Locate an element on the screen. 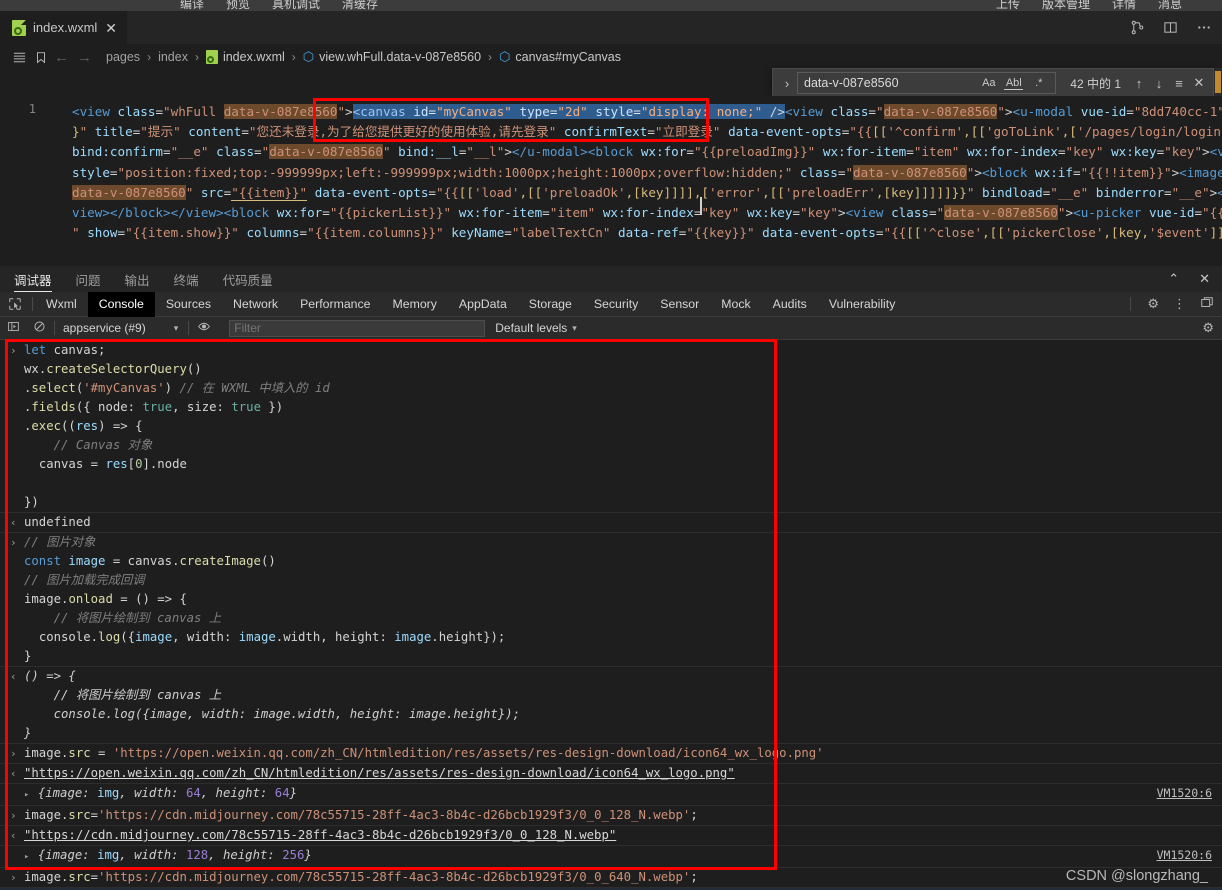  breadcrumb-item-view-node: view.whFull.data-v-087e8560 is located at coordinates (400, 57).